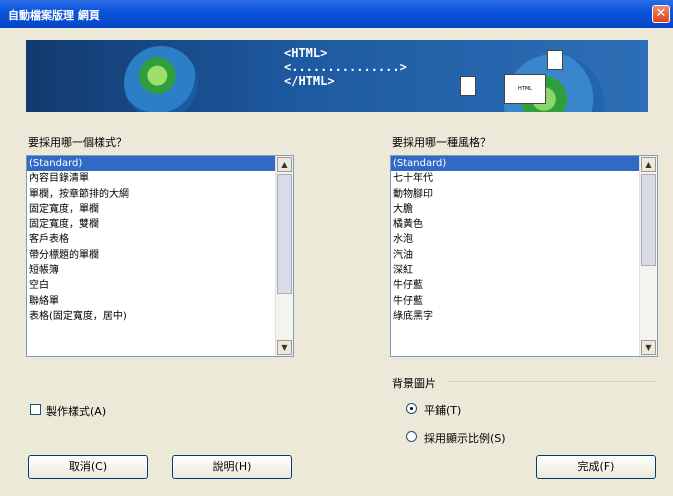 The image size is (673, 496). I want to click on window-title: 自動檔案版理 網頁, so click(54, 15).